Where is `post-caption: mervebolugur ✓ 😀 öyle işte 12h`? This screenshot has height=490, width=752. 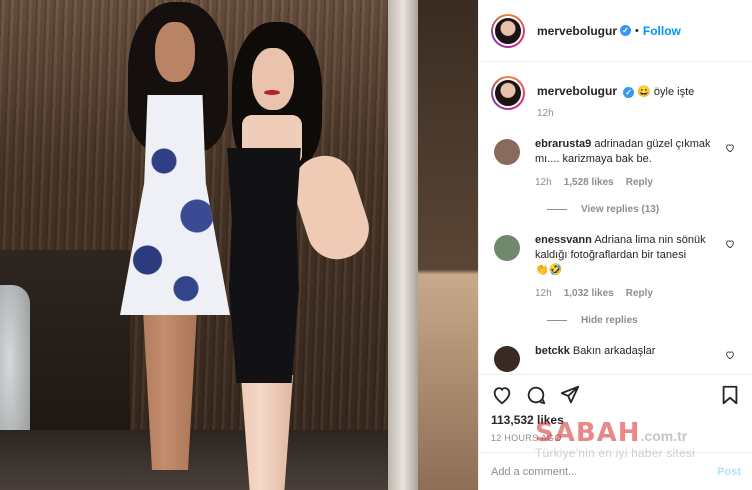
post-caption: mervebolugur ✓ 😀 öyle işte 12h is located at coordinates (616, 96).